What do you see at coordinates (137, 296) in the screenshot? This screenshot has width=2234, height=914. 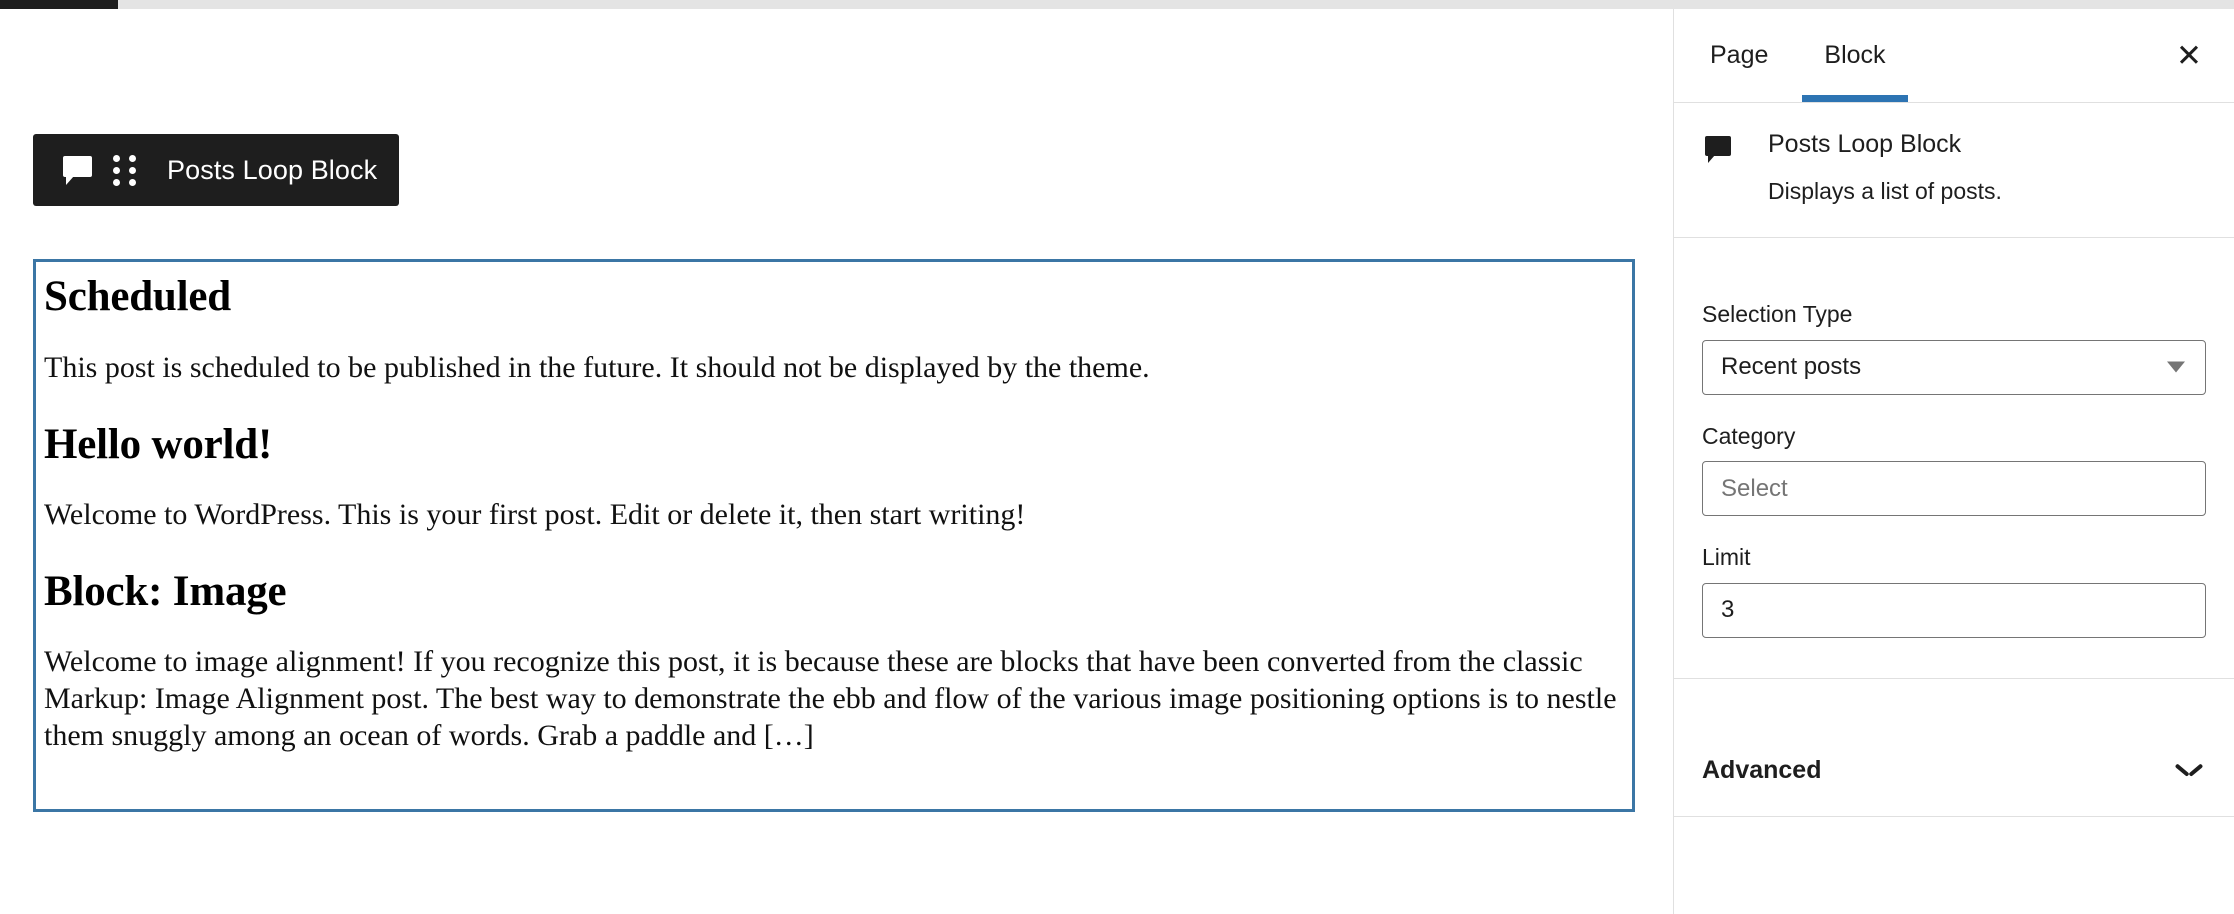 I see `post-title: Scheduled` at bounding box center [137, 296].